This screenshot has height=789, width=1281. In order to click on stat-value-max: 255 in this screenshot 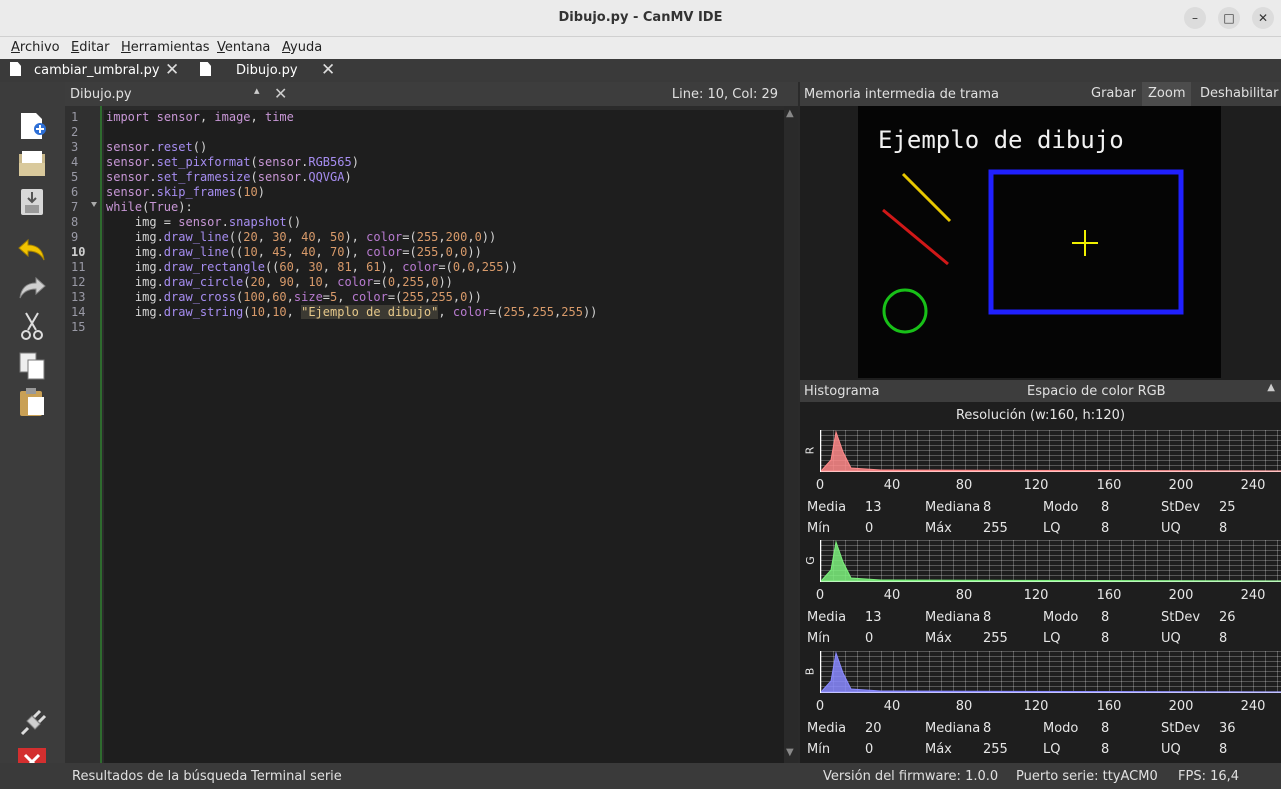, I will do `click(995, 638)`.